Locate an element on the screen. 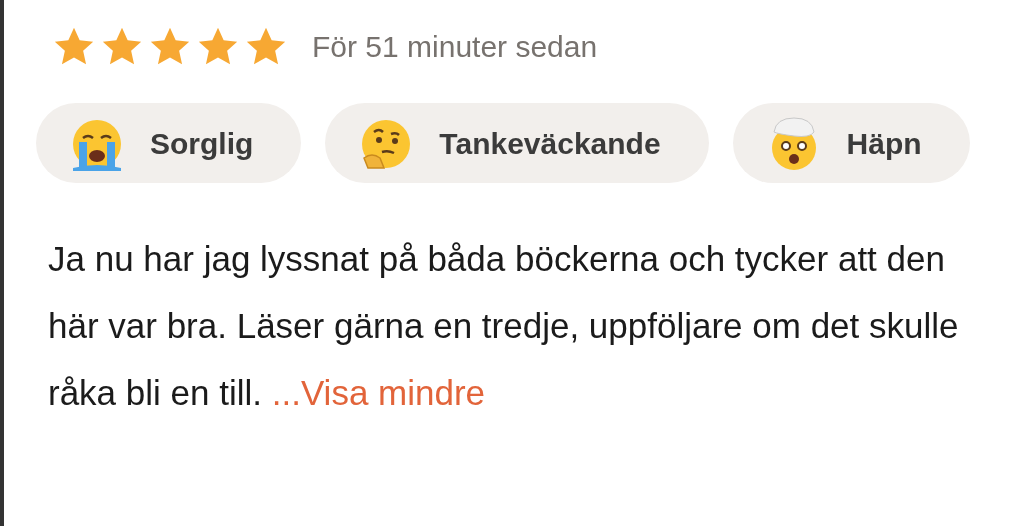 The image size is (1024, 526). reaction-chip: Sorglig is located at coordinates (169, 143).